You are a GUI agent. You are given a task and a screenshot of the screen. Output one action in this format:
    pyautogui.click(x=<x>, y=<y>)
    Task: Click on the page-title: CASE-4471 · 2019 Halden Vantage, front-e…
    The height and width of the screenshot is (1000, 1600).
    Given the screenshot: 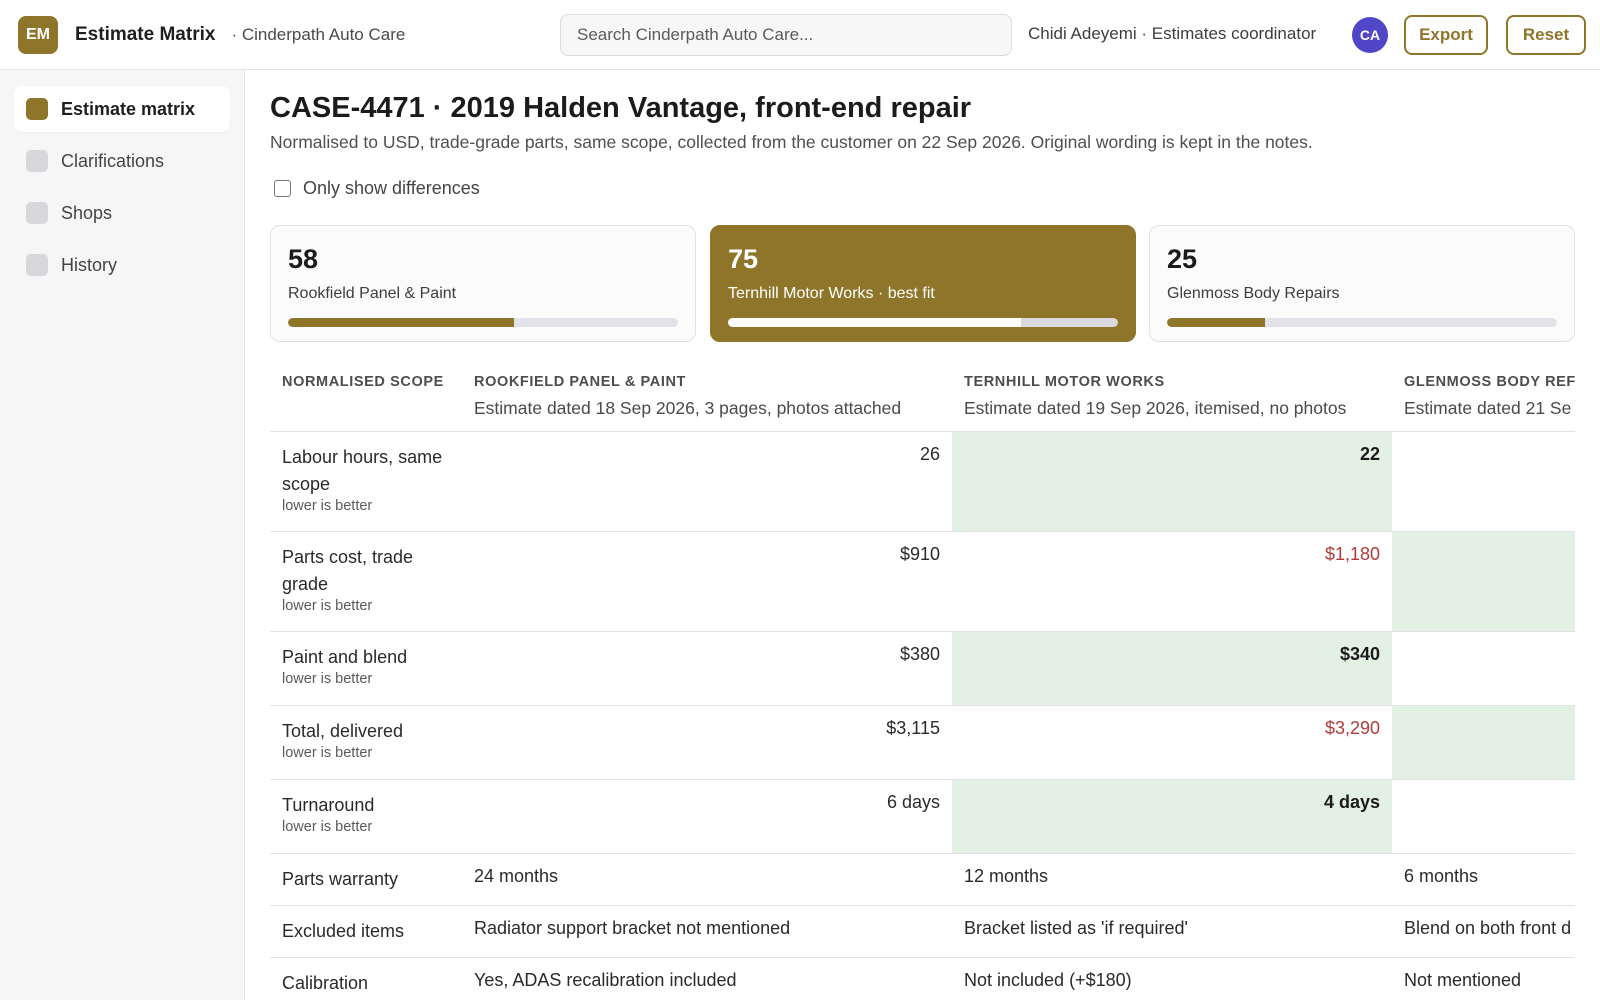 What is the action you would take?
    pyautogui.click(x=621, y=108)
    